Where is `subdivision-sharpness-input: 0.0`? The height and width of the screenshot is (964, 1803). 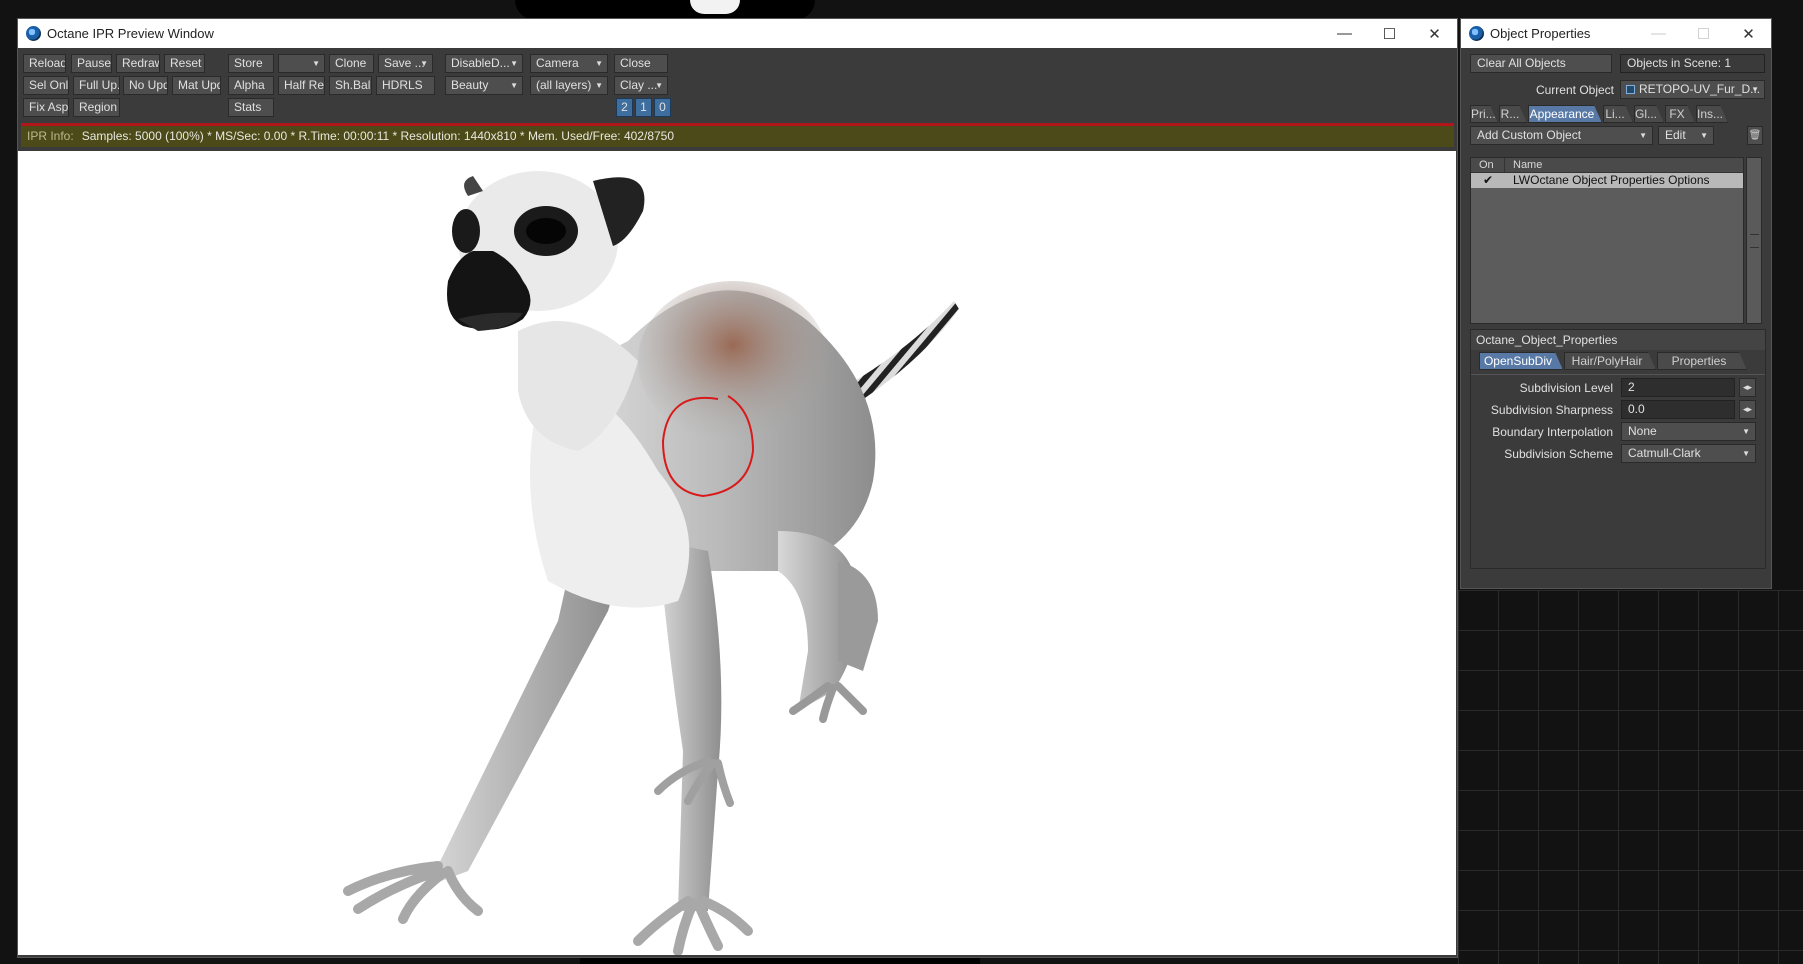 subdivision-sharpness-input: 0.0 is located at coordinates (1678, 409).